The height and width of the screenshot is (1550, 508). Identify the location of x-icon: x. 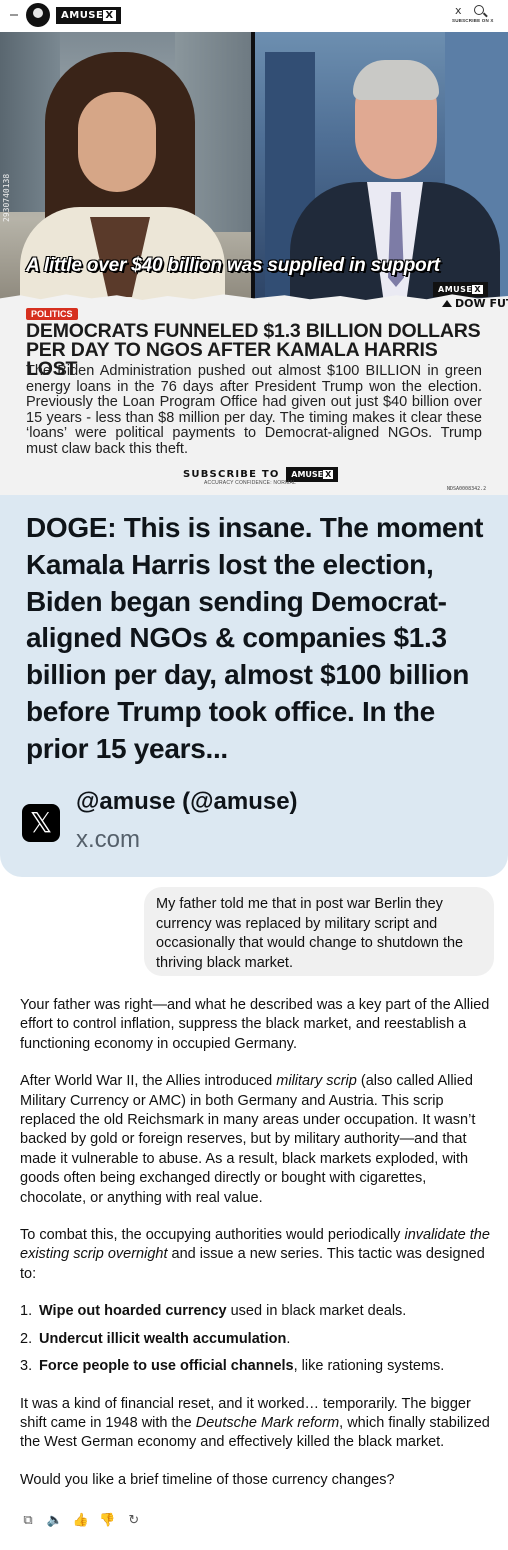
(458, 10).